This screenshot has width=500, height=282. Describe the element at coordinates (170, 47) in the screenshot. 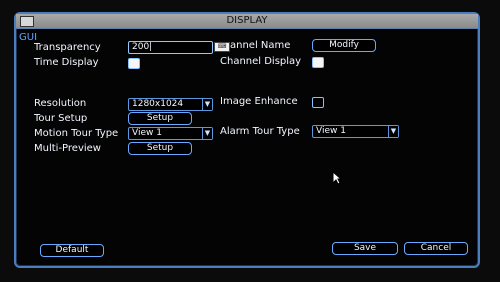

I see `transparency-input: 200|` at that location.